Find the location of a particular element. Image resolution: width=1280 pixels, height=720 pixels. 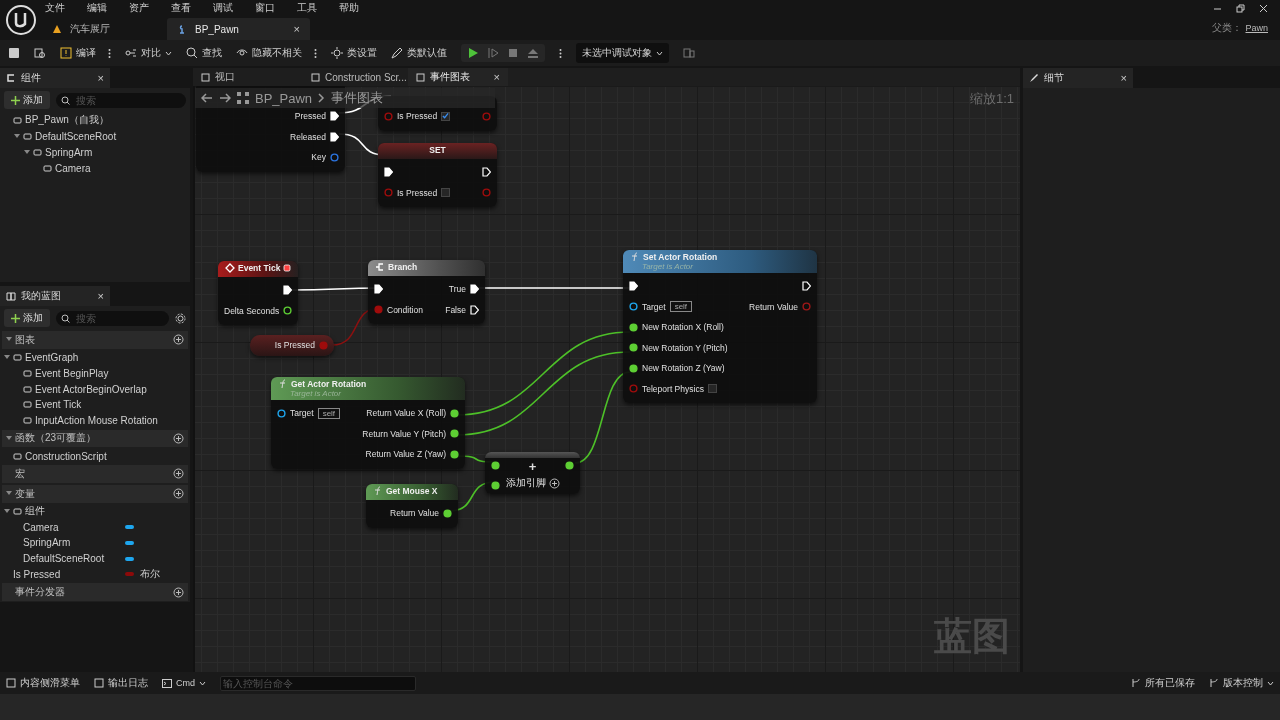

toolbar-button: 类默认值 is located at coordinates (419, 53).